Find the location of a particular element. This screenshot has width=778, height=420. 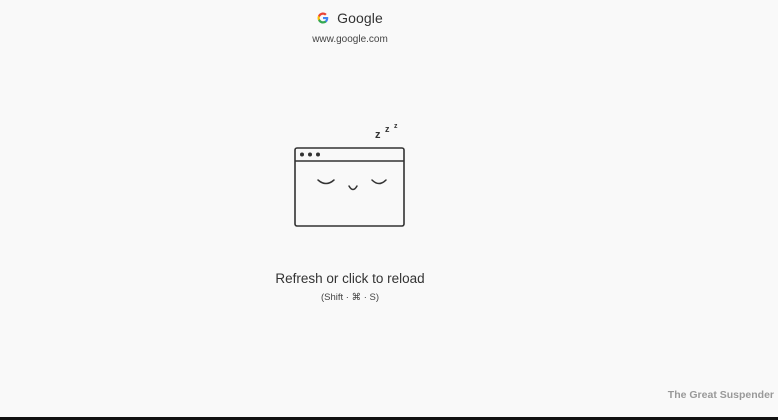

site-url: www.google.com is located at coordinates (350, 39).